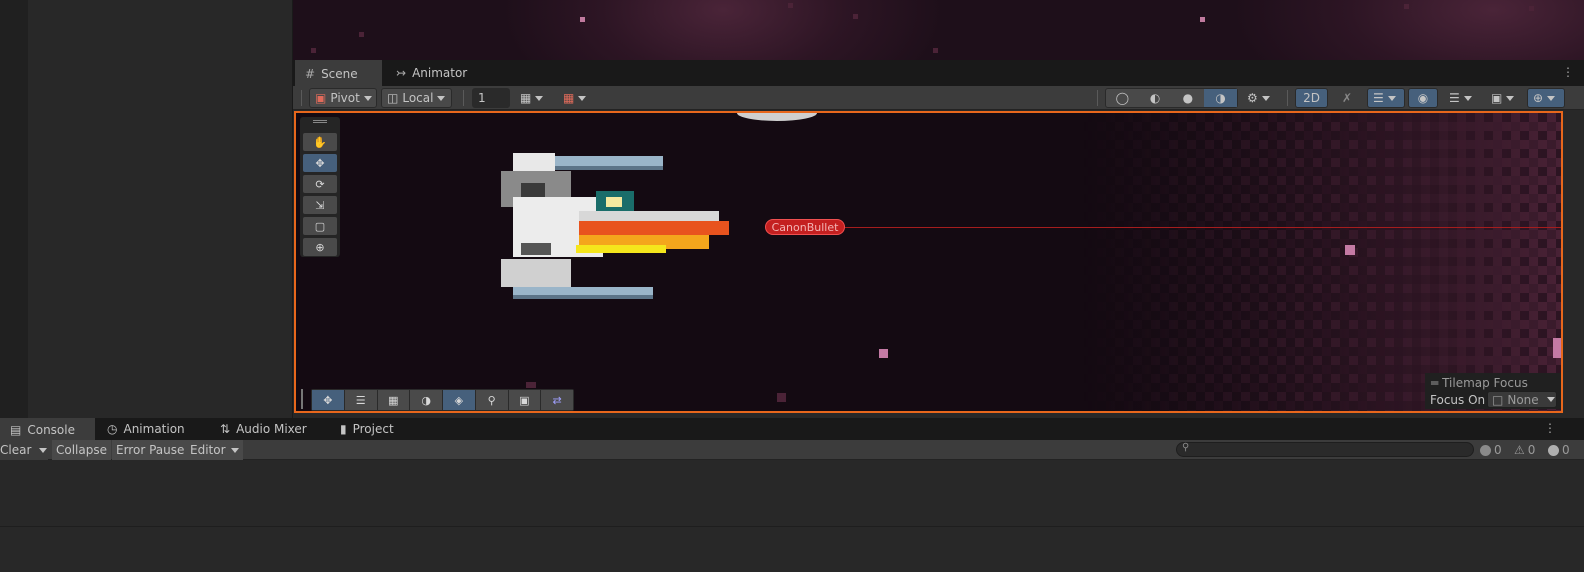 The height and width of the screenshot is (572, 1584). What do you see at coordinates (1491, 450) in the screenshot?
I see `info-count-toggle: 0` at bounding box center [1491, 450].